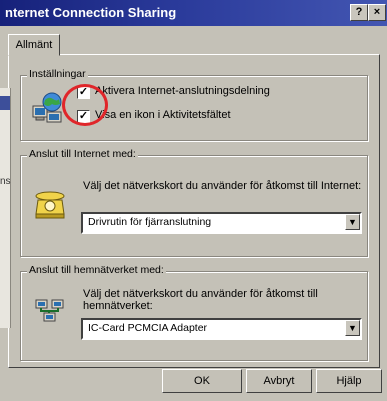 This screenshot has height=401, width=387. Describe the element at coordinates (5, 208) in the screenshot. I see `background-window-strip: ns` at that location.